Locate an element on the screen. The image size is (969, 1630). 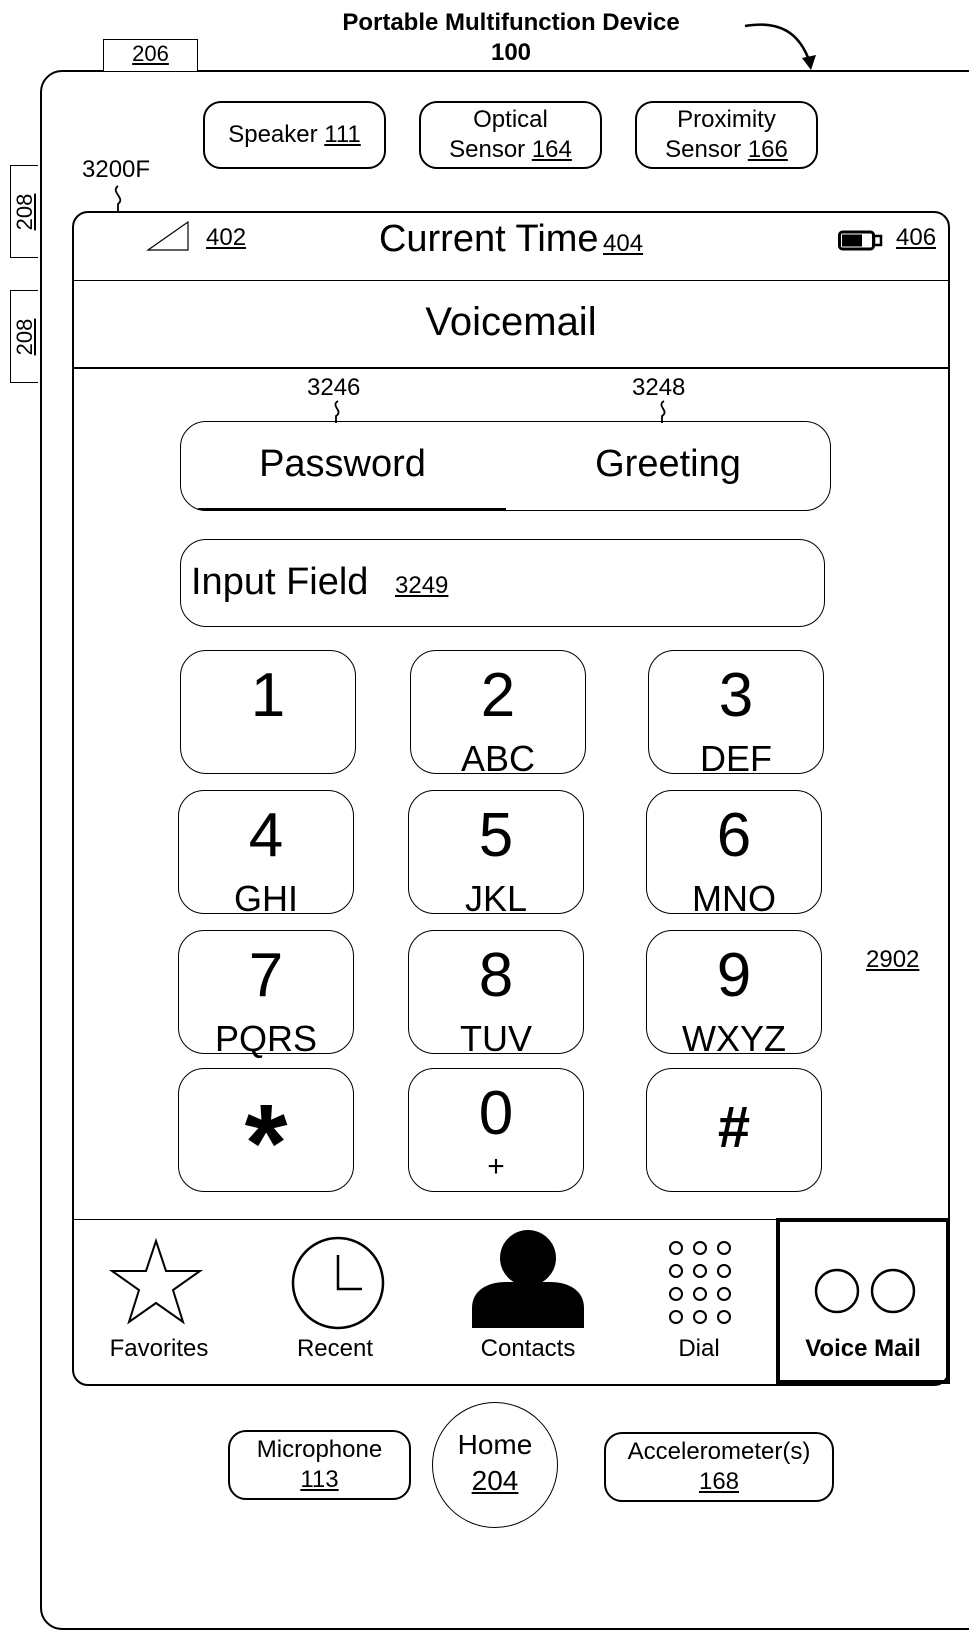
key-letters: + is located at coordinates (496, 1166).